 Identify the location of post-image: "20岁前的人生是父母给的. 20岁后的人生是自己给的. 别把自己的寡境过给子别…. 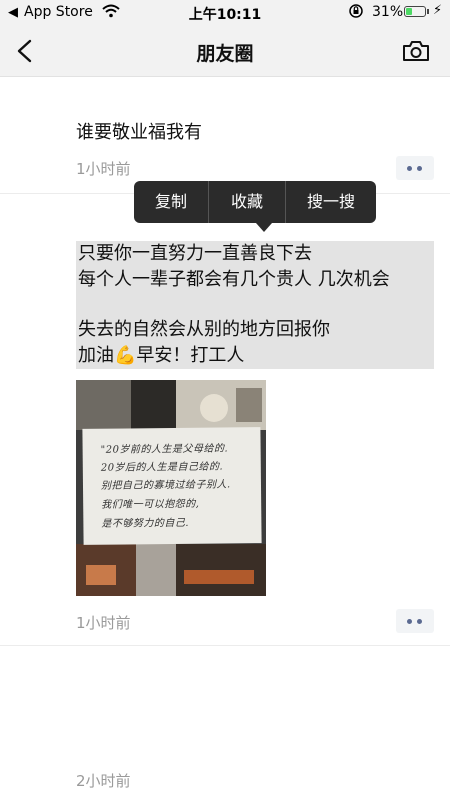
(171, 488).